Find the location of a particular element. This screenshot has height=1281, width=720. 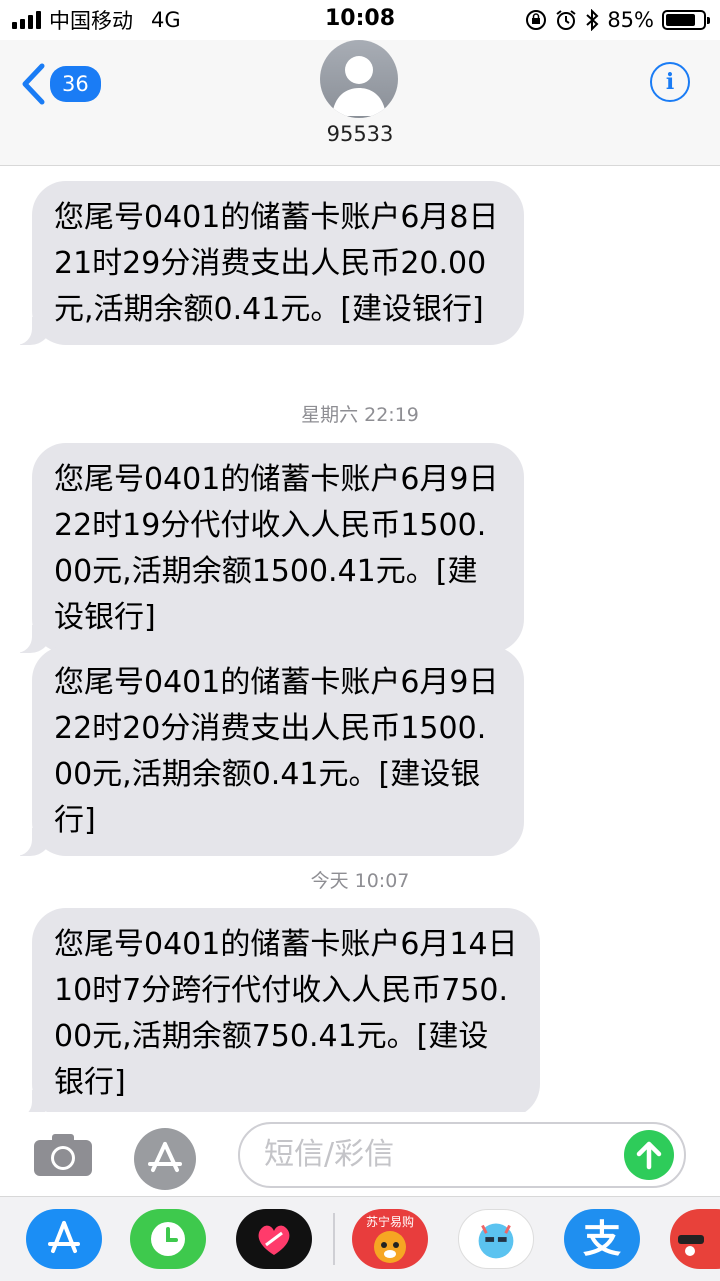

alarm-icon is located at coordinates (566, 20).